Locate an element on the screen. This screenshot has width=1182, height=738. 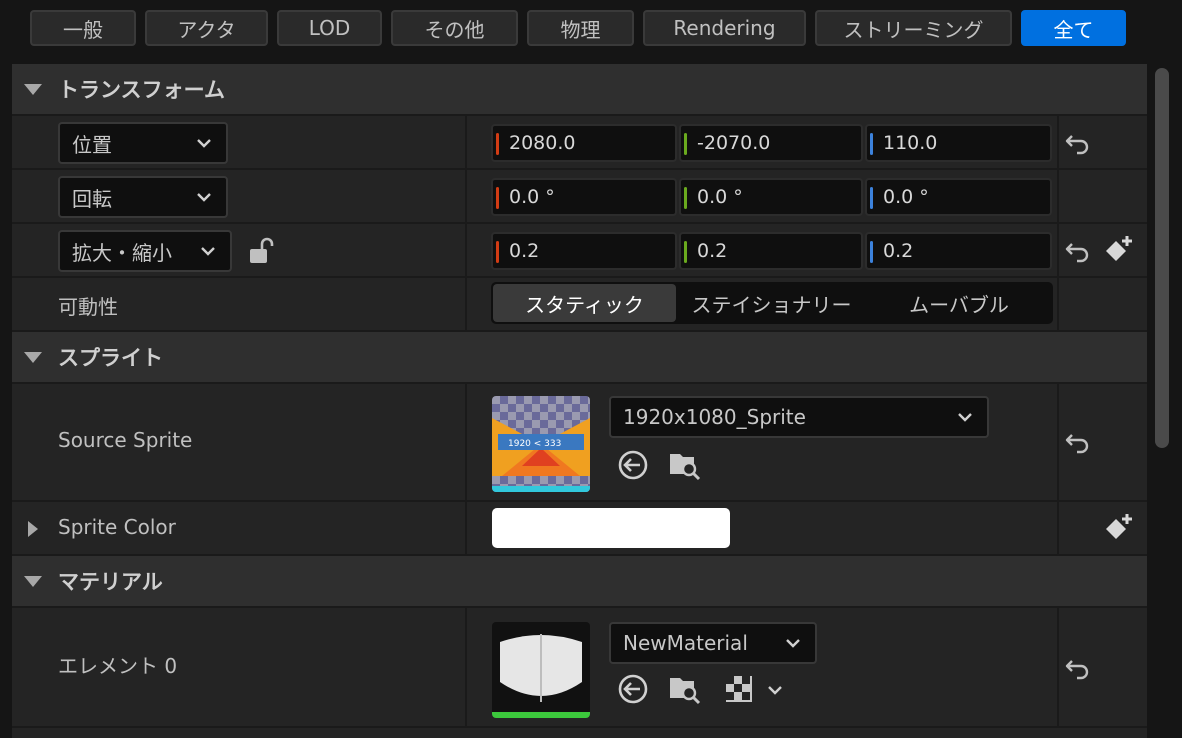
section-title: マテリアル is located at coordinates (110, 582).